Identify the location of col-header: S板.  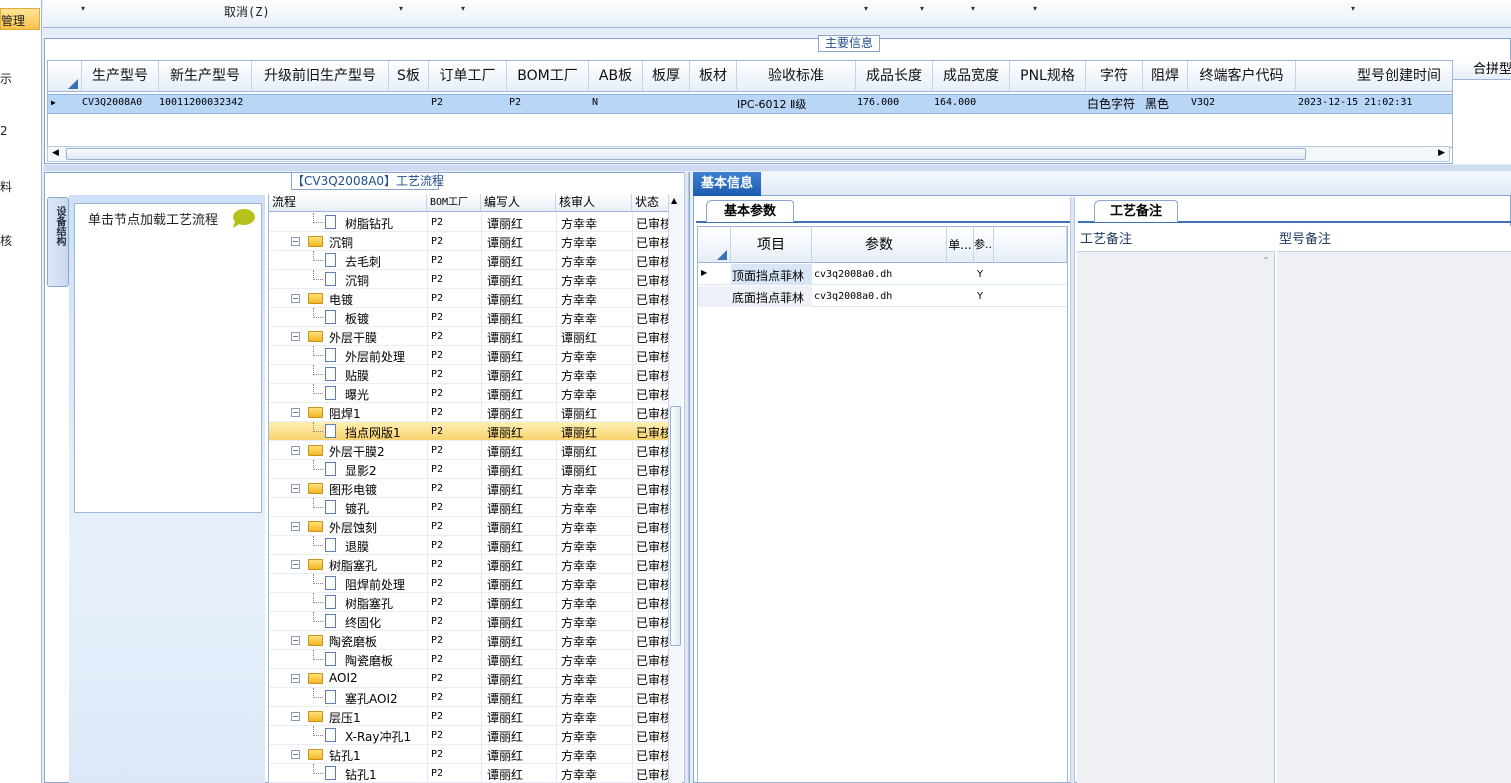
(409, 76).